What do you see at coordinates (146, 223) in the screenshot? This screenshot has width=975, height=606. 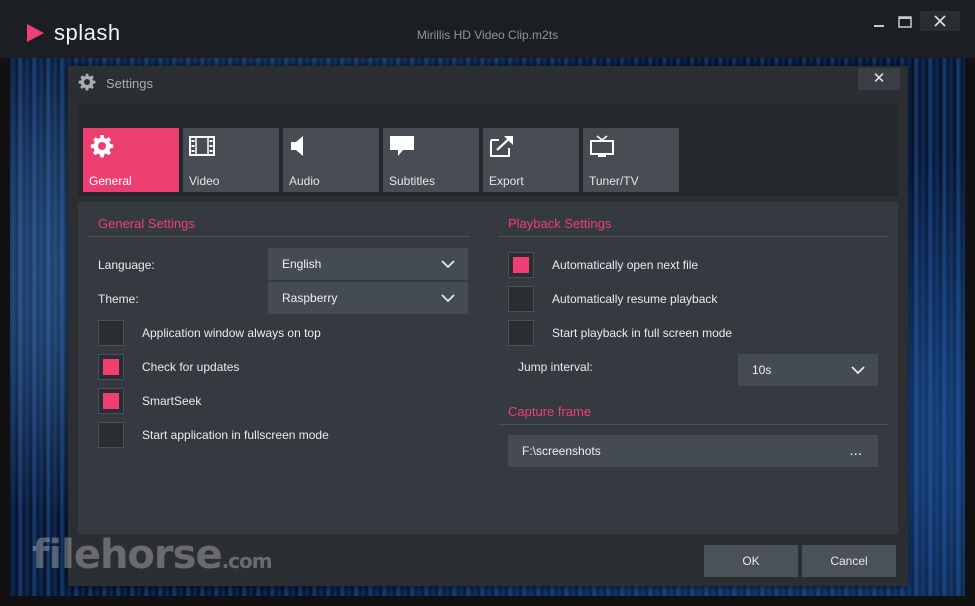 I see `general-settings-title: General Settings` at bounding box center [146, 223].